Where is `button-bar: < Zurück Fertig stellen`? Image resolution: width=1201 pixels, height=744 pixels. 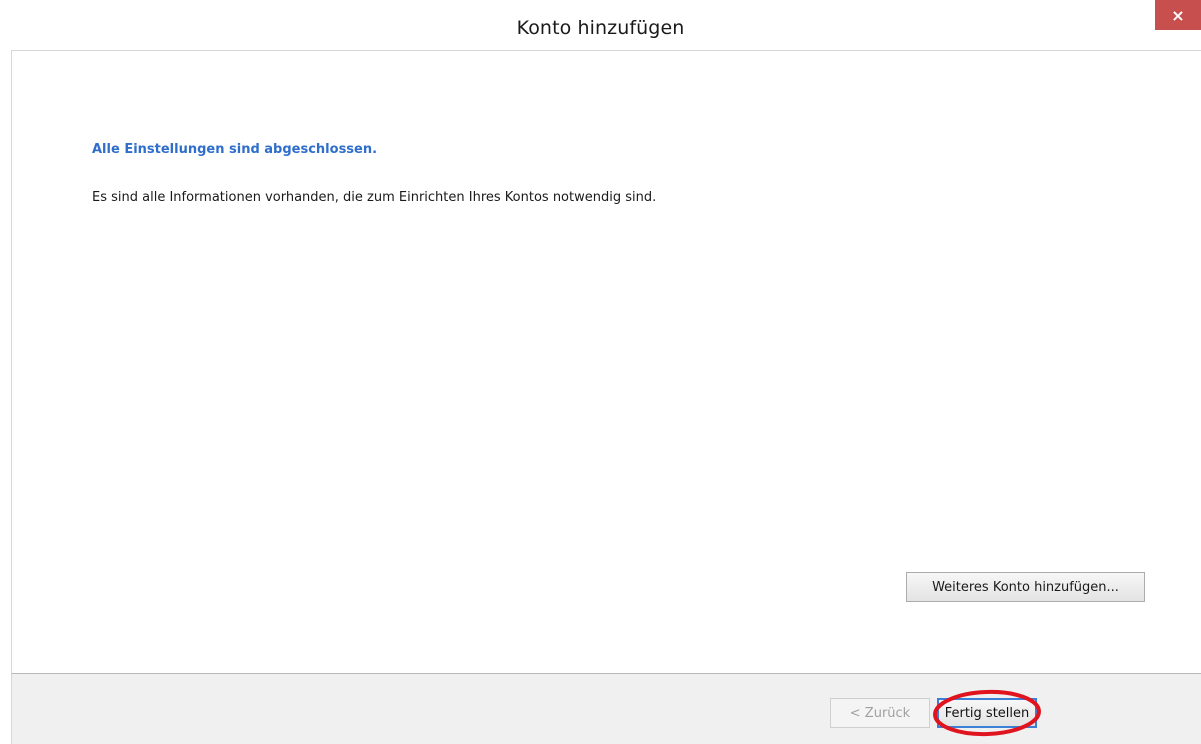
button-bar: < Zurück Fertig stellen is located at coordinates (606, 708).